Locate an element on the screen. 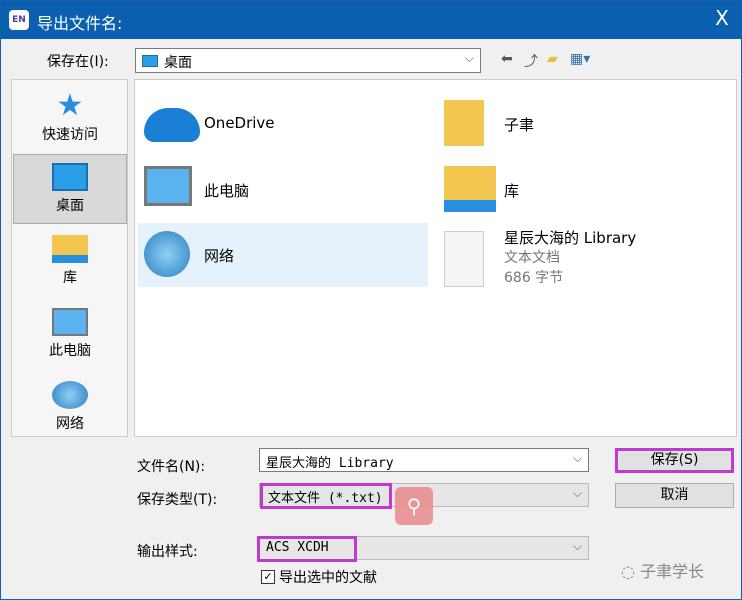 The image size is (742, 600). export-selected-checkbox: ✓ 导出选中的文献 is located at coordinates (319, 577).